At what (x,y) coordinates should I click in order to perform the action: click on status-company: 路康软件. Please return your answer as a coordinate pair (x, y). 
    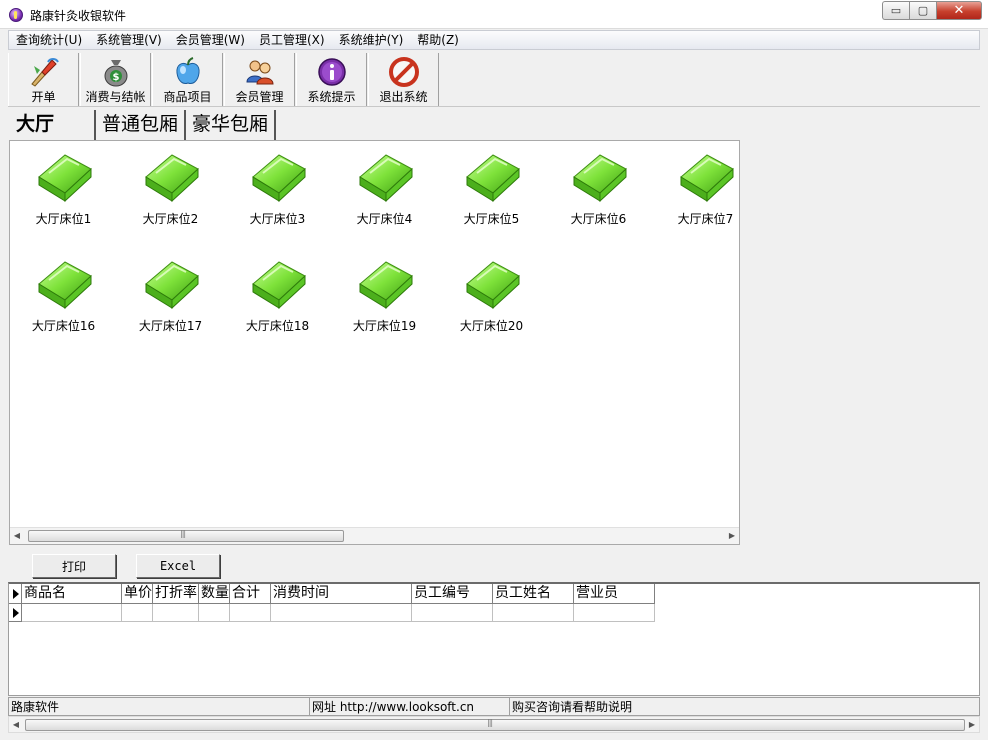
    Looking at the image, I should click on (159, 706).